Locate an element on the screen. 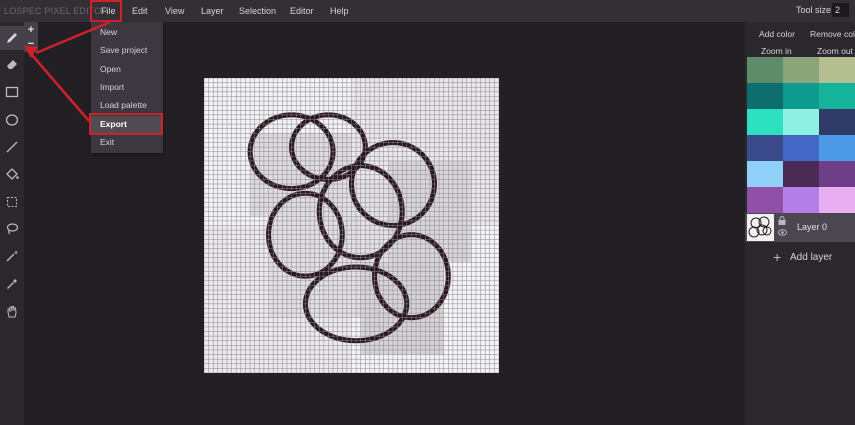 The image size is (855, 425). menu-view: View is located at coordinates (174, 11).